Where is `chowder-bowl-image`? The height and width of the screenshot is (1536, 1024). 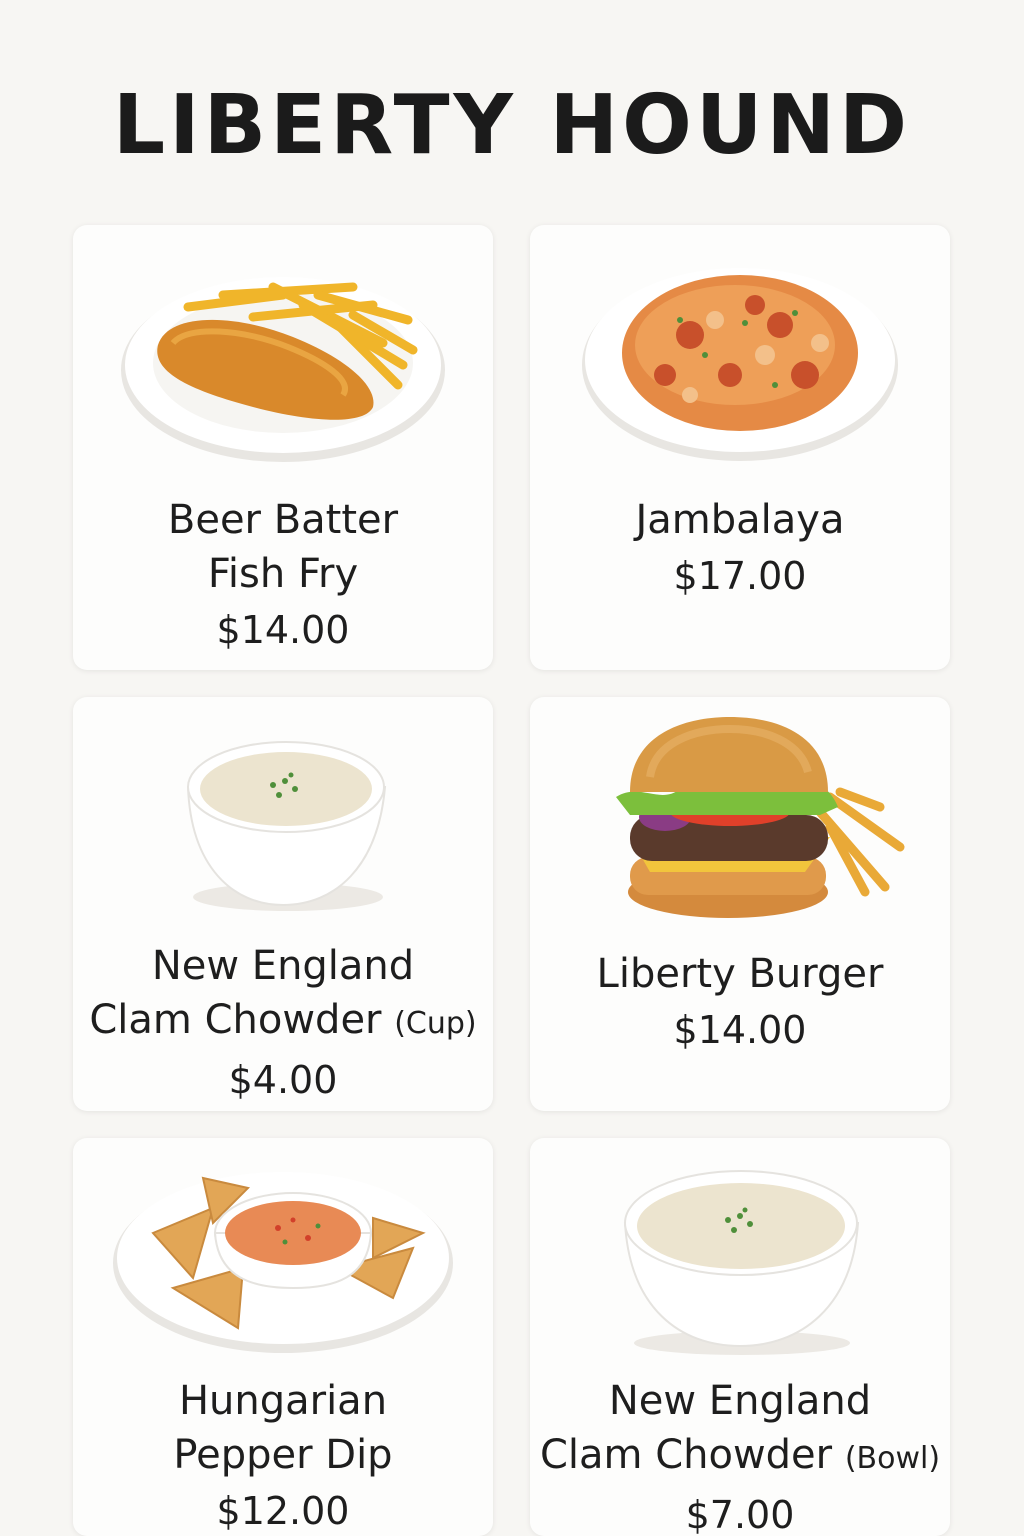
chowder-bowl-image is located at coordinates (741, 1262).